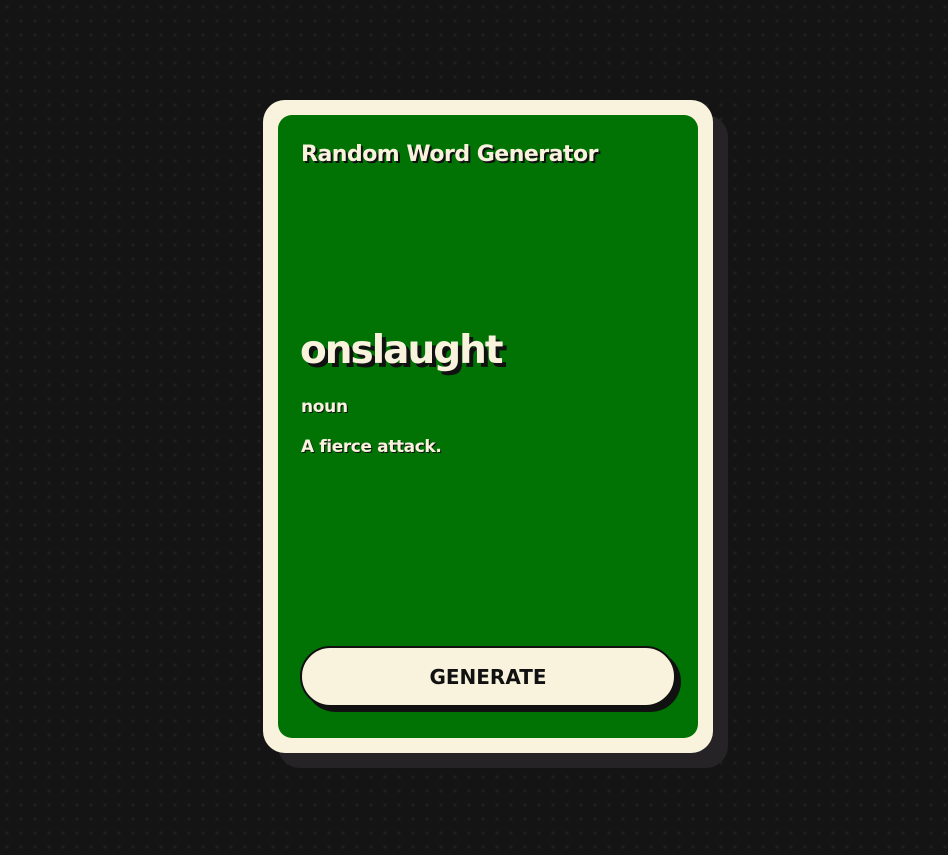 The width and height of the screenshot is (948, 855). What do you see at coordinates (402, 350) in the screenshot?
I see `generated-word: onslaught` at bounding box center [402, 350].